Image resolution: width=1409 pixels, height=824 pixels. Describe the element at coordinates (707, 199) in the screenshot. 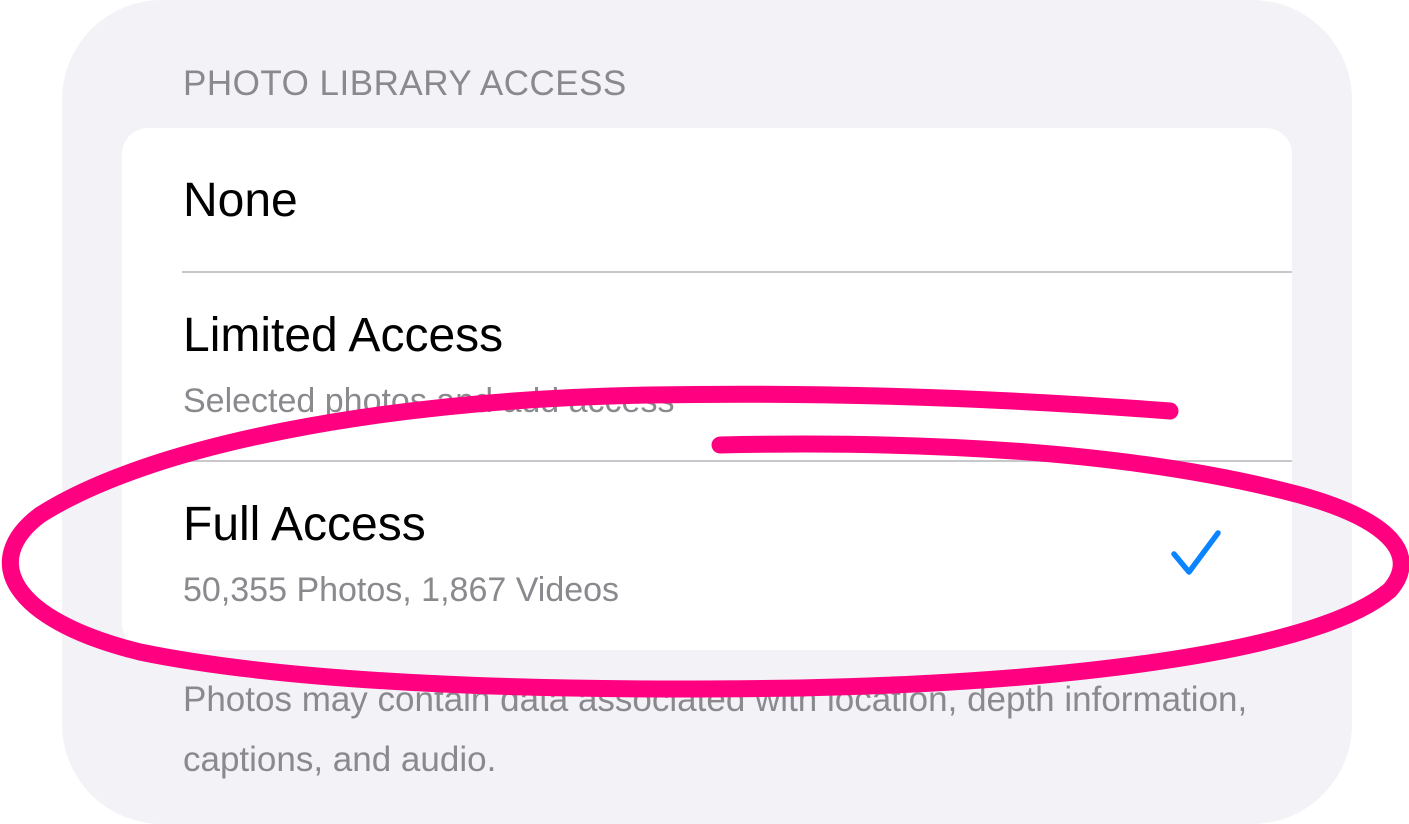

I see `option-none: None` at that location.